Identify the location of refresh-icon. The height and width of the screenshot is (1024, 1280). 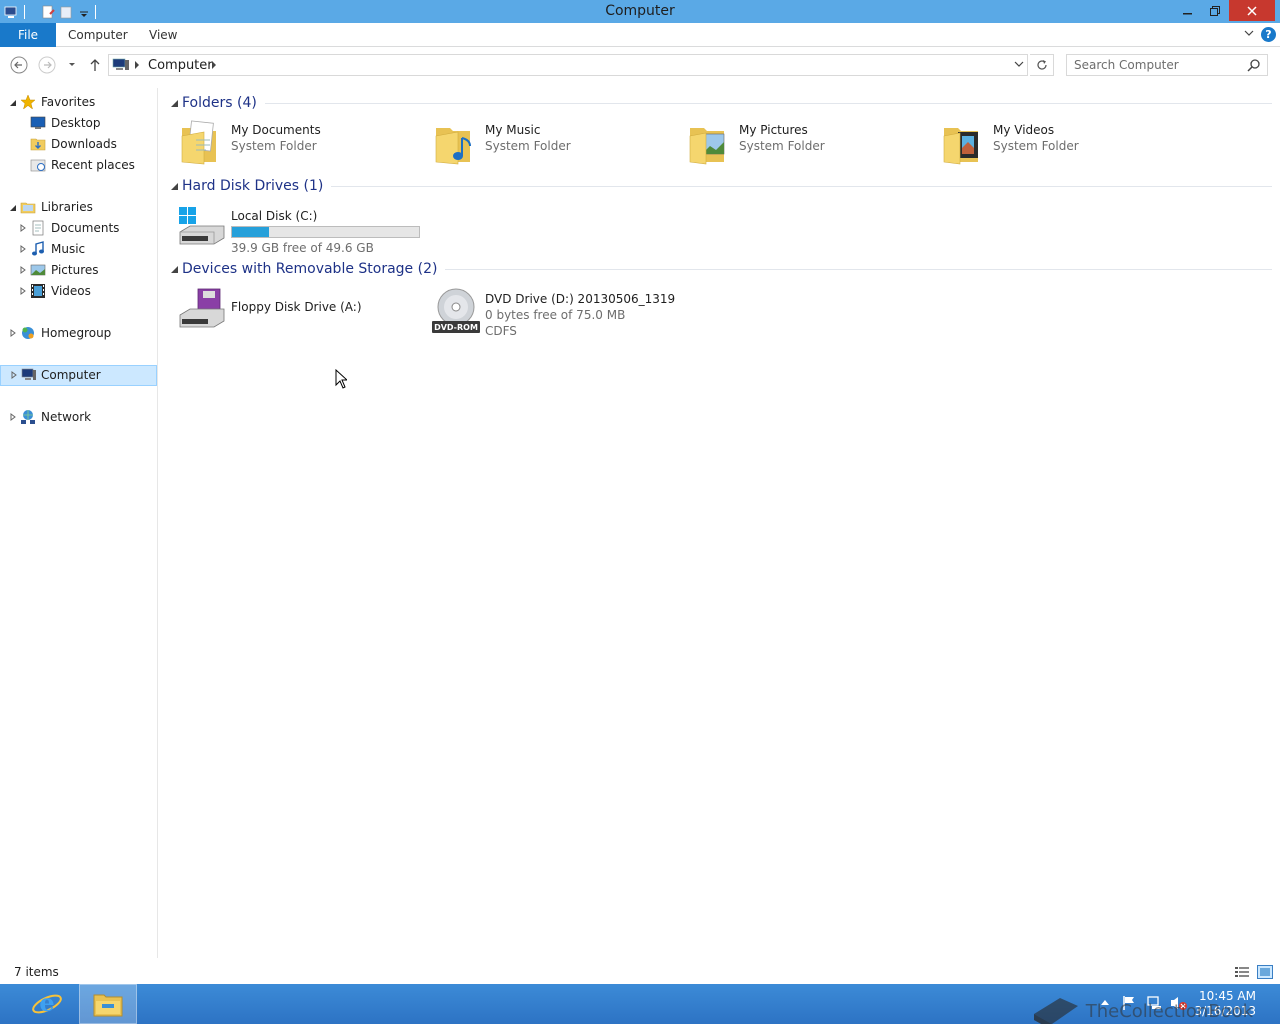
(1041, 65).